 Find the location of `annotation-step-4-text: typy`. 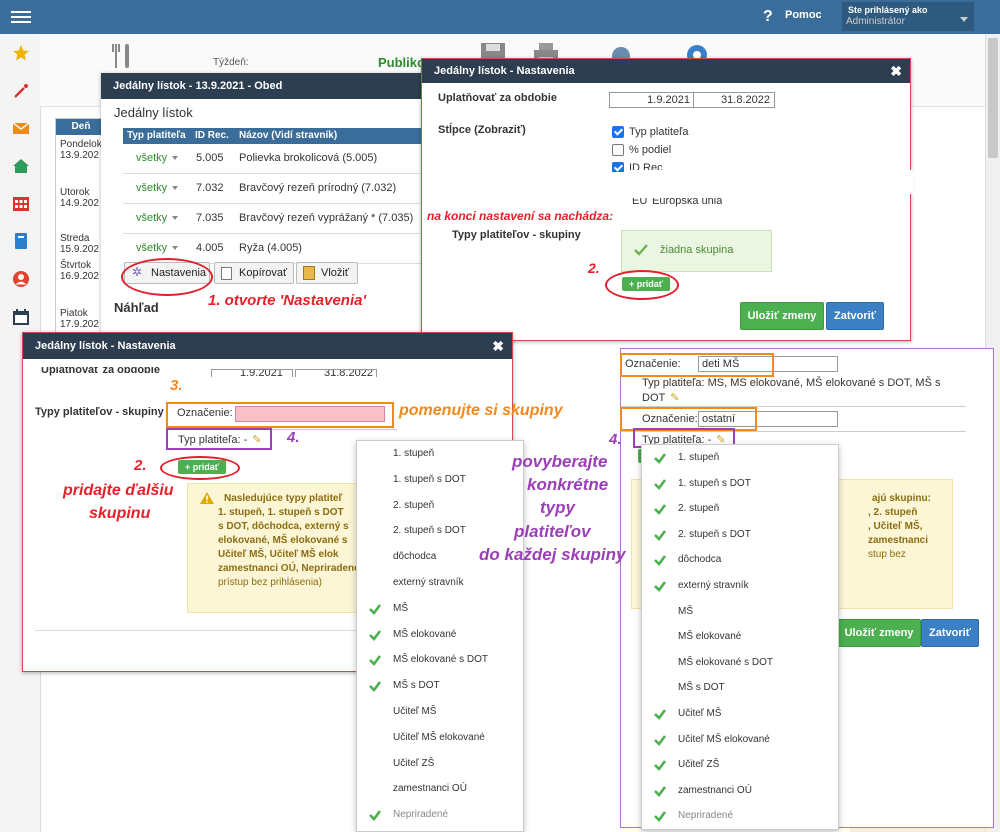

annotation-step-4-text: typy is located at coordinates (557, 507).